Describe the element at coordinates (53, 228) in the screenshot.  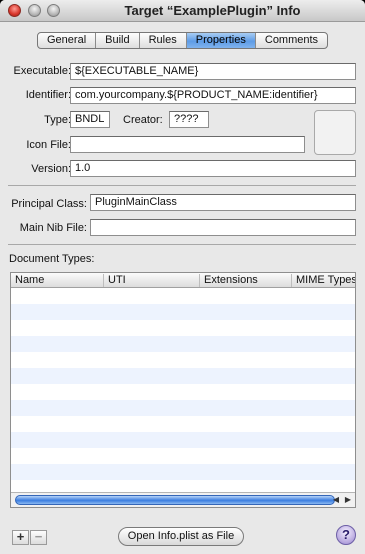
I see `main-nib-label: Main Nib File:` at that location.